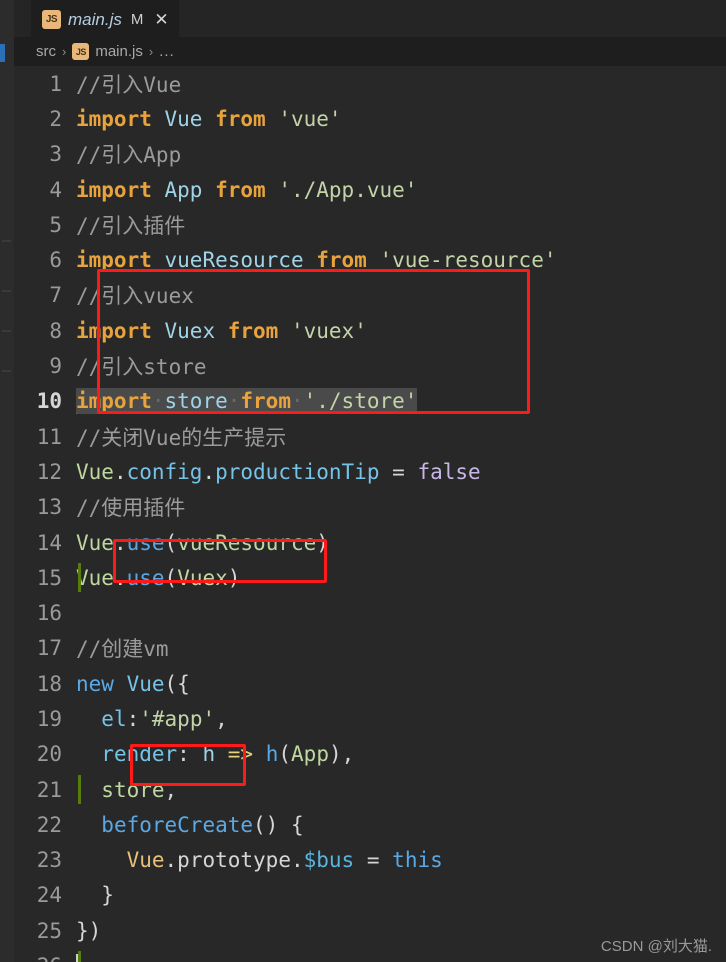  Describe the element at coordinates (55, 260) in the screenshot. I see `line-number: 6` at that location.